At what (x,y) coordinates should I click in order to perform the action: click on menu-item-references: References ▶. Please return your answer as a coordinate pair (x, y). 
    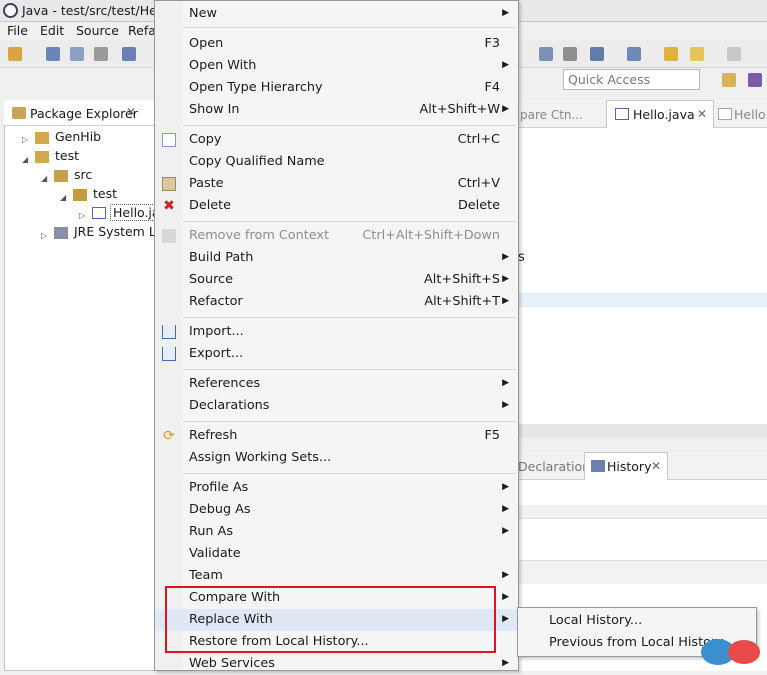
    Looking at the image, I should click on (336, 384).